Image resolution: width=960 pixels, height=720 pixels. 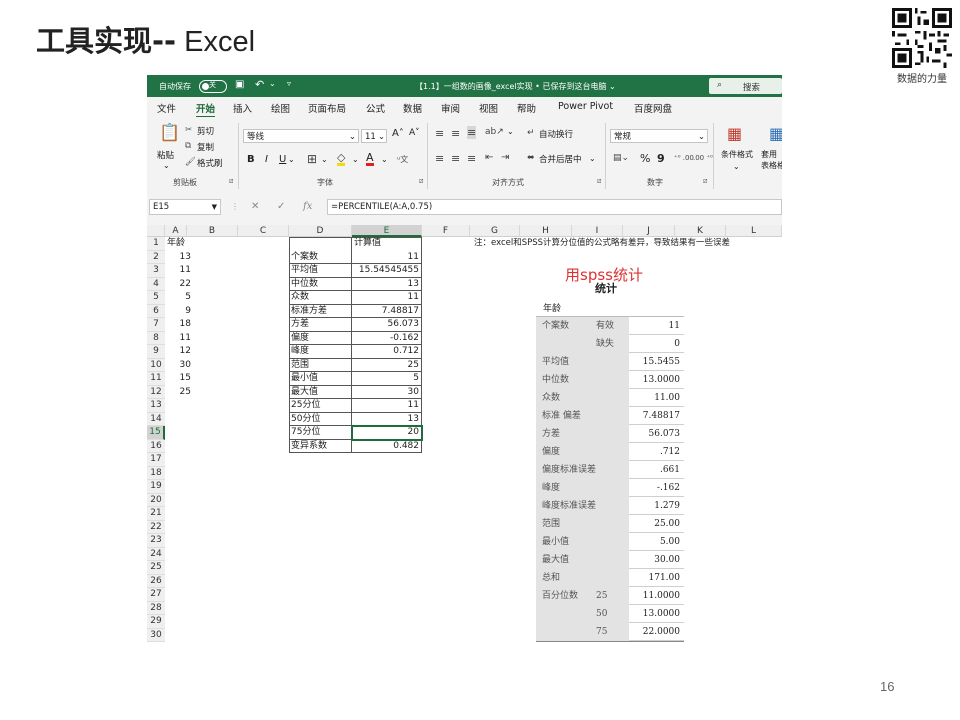 What do you see at coordinates (212, 231) in the screenshot?
I see `column-header-b: B` at bounding box center [212, 231].